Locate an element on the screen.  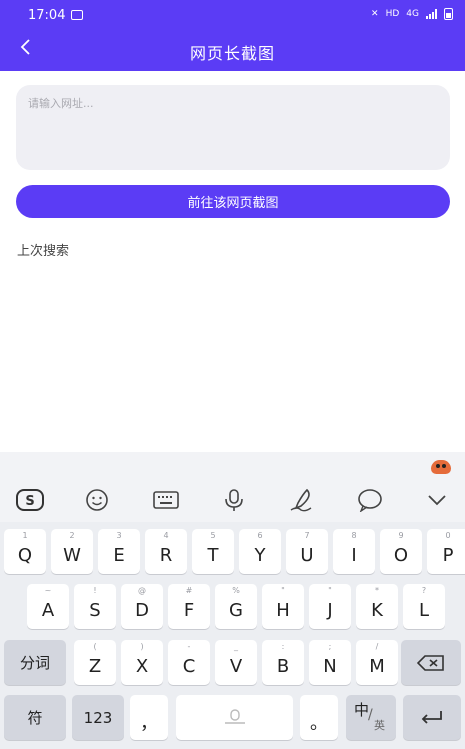
key-t: 5T is located at coordinates (213, 551).